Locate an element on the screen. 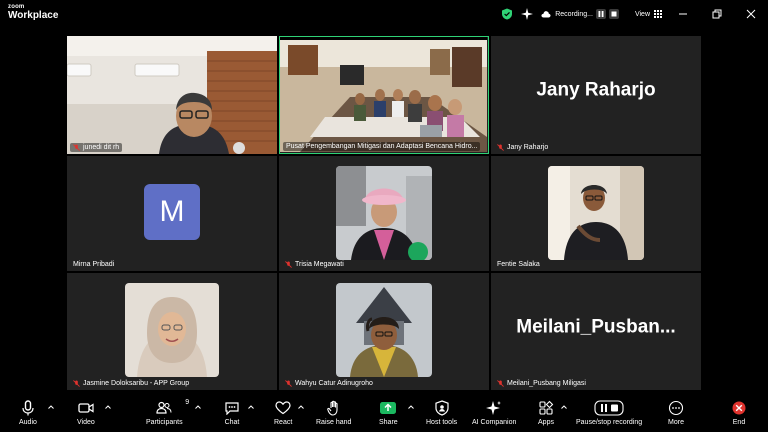 The height and width of the screenshot is (432, 768). participant-name-label: junedi dit rh is located at coordinates (96, 147).